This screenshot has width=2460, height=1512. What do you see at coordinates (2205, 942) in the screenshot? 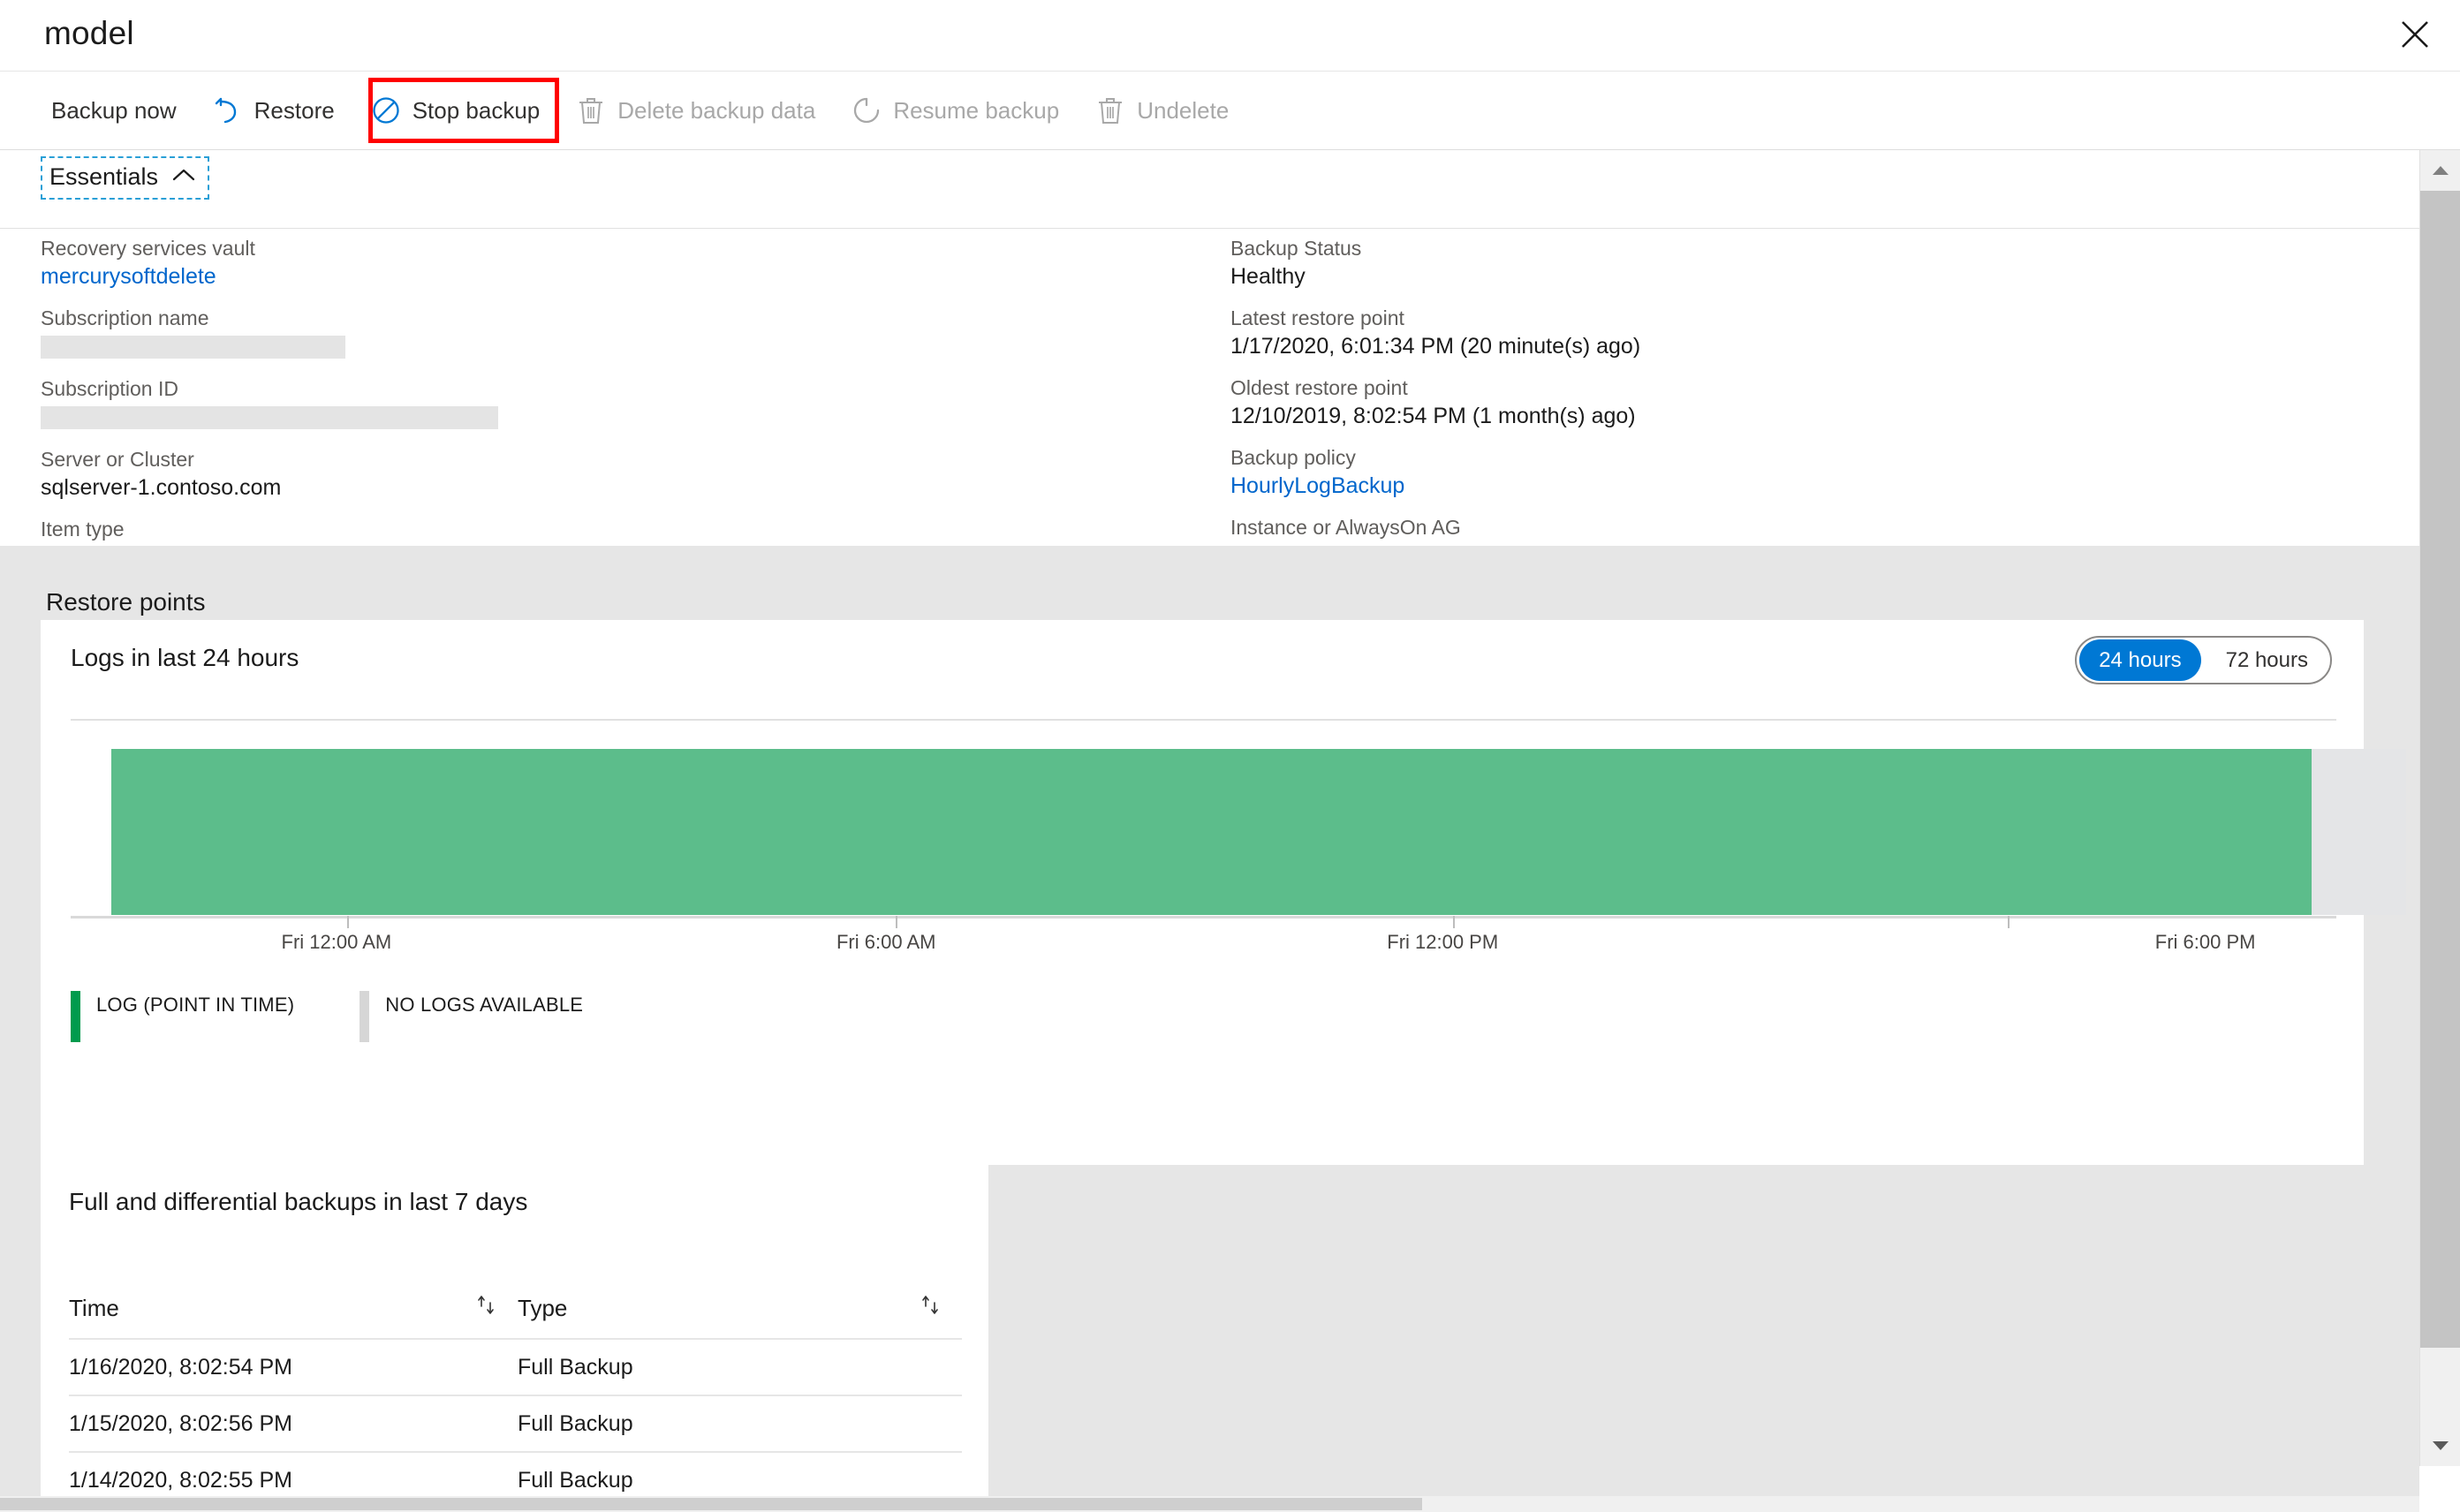
I see `axis-tick-label: Fri 6:00 PM` at bounding box center [2205, 942].